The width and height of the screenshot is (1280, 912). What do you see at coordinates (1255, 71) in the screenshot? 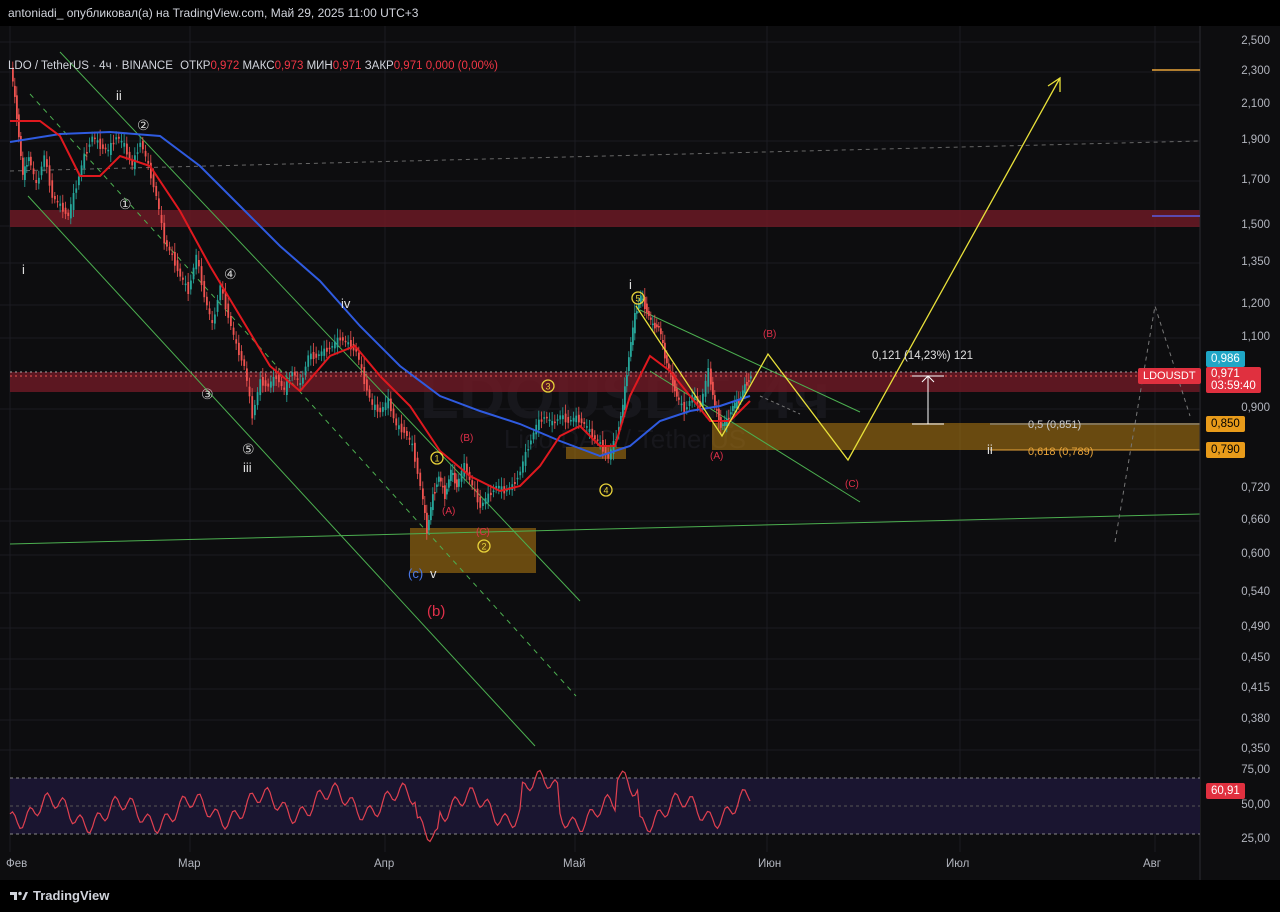
I see `price-axis-label: 2,300` at bounding box center [1255, 71].